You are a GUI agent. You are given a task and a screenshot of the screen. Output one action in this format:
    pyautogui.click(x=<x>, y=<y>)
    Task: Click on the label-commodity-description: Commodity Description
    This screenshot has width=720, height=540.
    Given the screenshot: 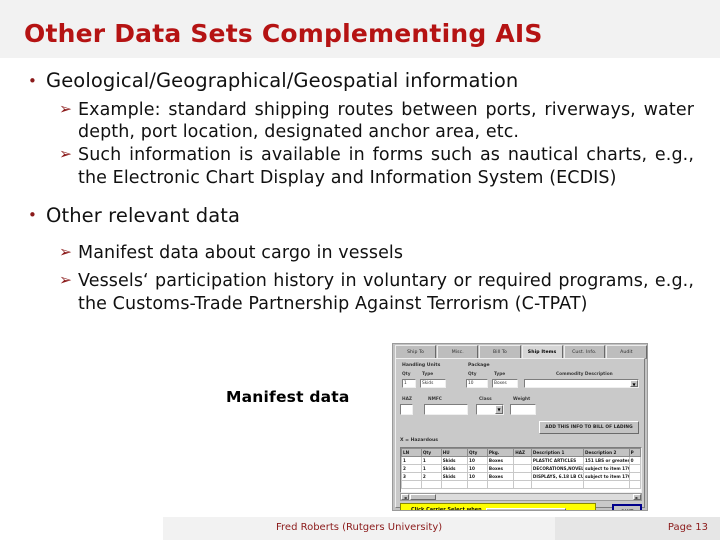 What is the action you would take?
    pyautogui.click(x=584, y=374)
    